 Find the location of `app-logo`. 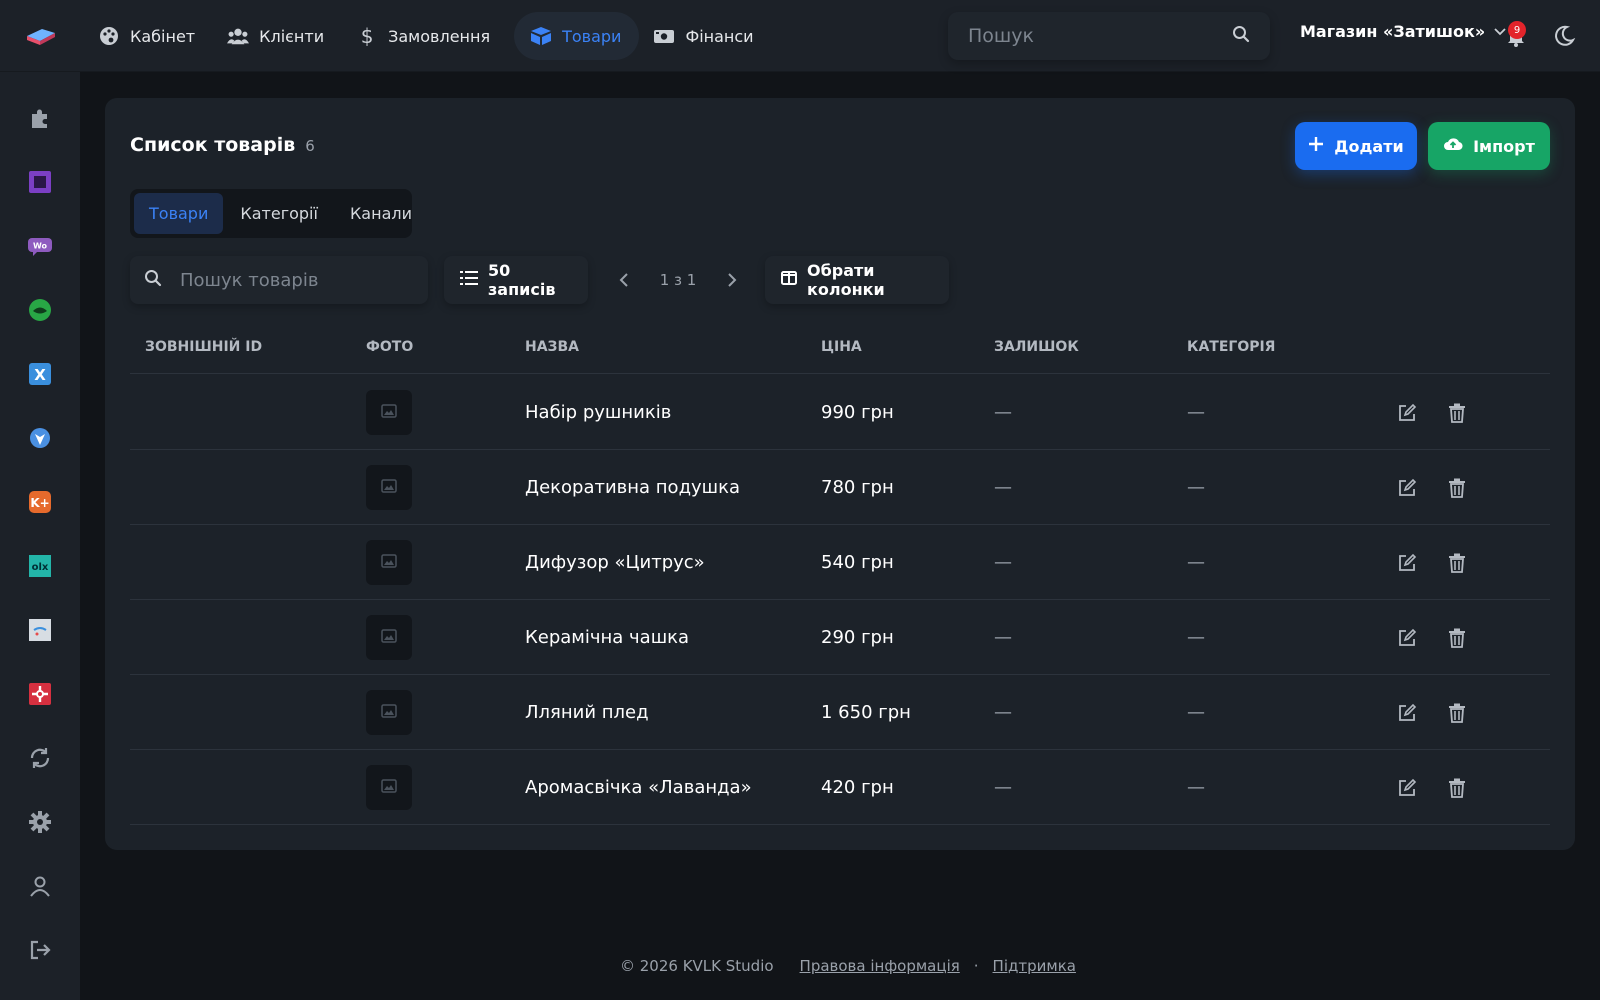

app-logo is located at coordinates (41, 36).